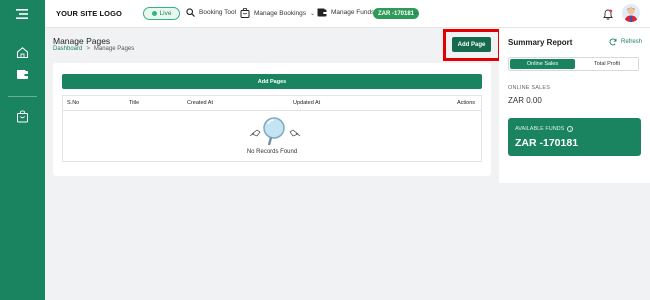 The image size is (650, 300). I want to click on sidebar, so click(22, 164).